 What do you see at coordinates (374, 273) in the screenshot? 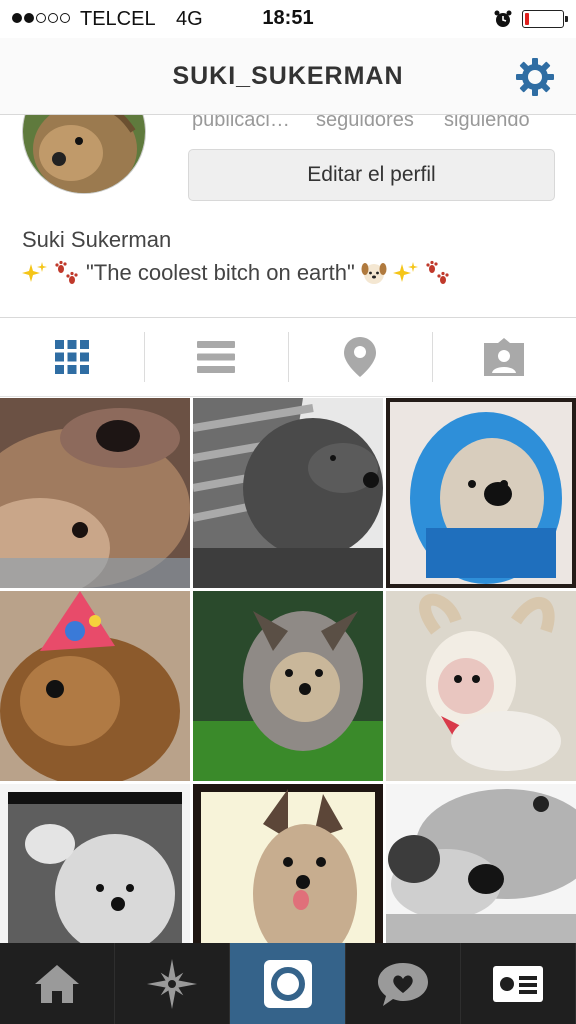
I see `dog-face-emoji-icon` at bounding box center [374, 273].